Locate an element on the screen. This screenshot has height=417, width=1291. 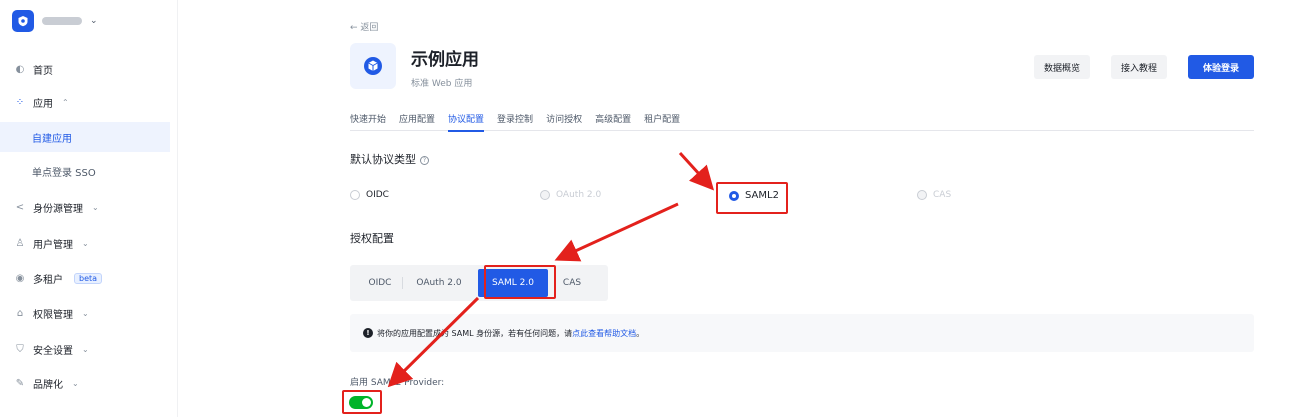
arrow-to-saml2-segment is located at coordinates (616, 232).